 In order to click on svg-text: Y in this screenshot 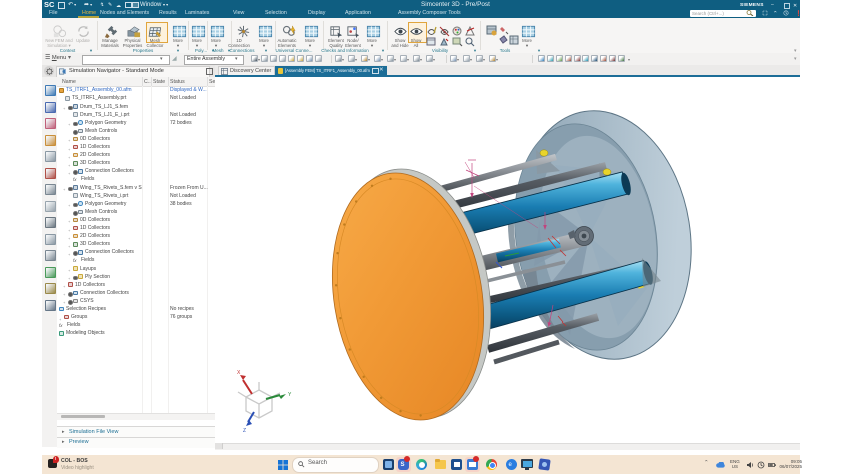, I will do `click(290, 395)`.